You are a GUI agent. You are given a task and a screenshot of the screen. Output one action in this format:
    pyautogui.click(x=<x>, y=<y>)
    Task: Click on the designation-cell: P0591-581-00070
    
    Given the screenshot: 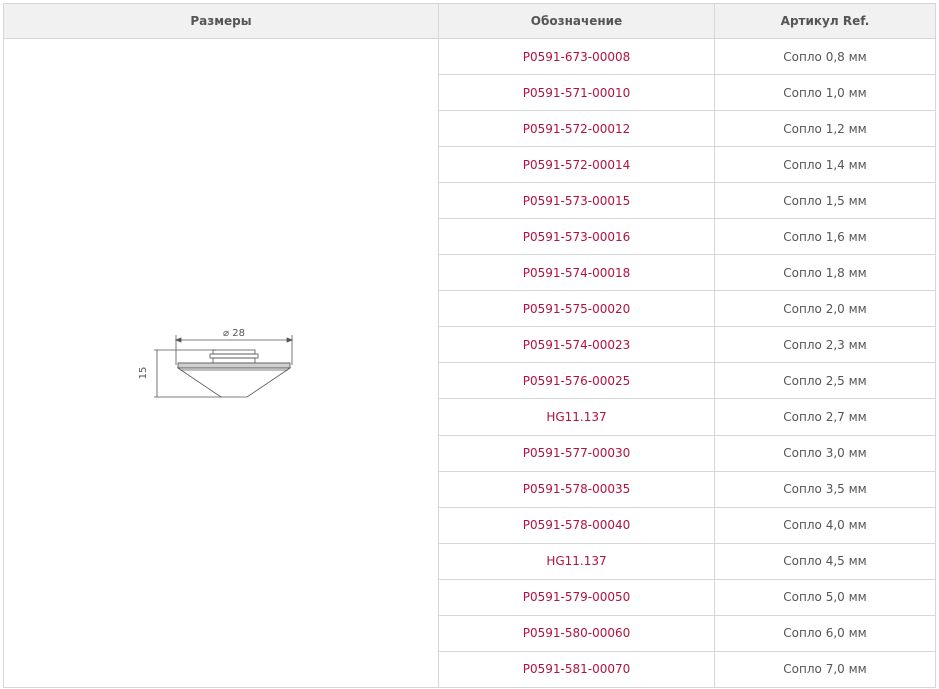 What is the action you would take?
    pyautogui.click(x=576, y=669)
    